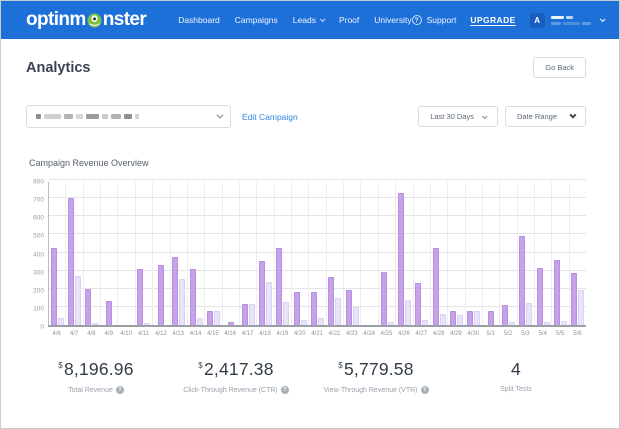 The image size is (620, 429). Describe the element at coordinates (502, 116) in the screenshot. I see `date-filters: Last 30 Days Date Range` at that location.